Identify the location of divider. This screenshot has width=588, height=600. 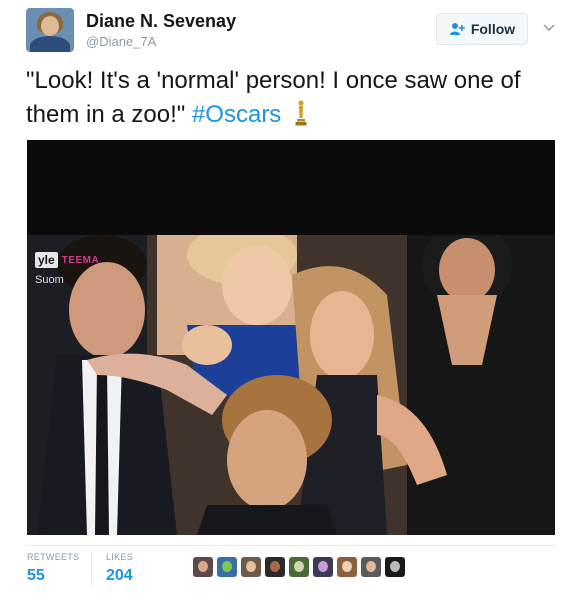
(291, 545).